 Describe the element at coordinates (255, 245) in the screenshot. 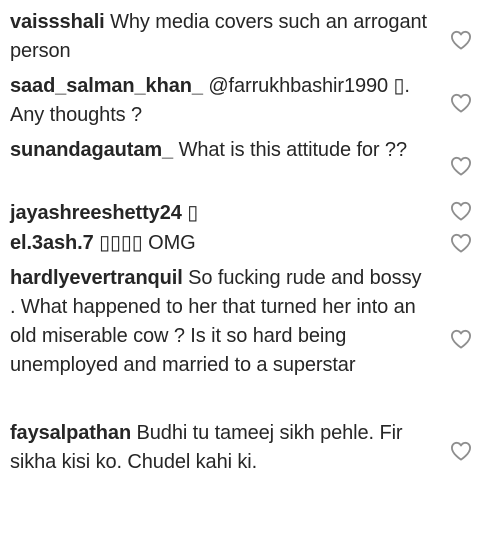

I see `comment: el.3ash.7 ▯▯▯▯ OMG` at that location.